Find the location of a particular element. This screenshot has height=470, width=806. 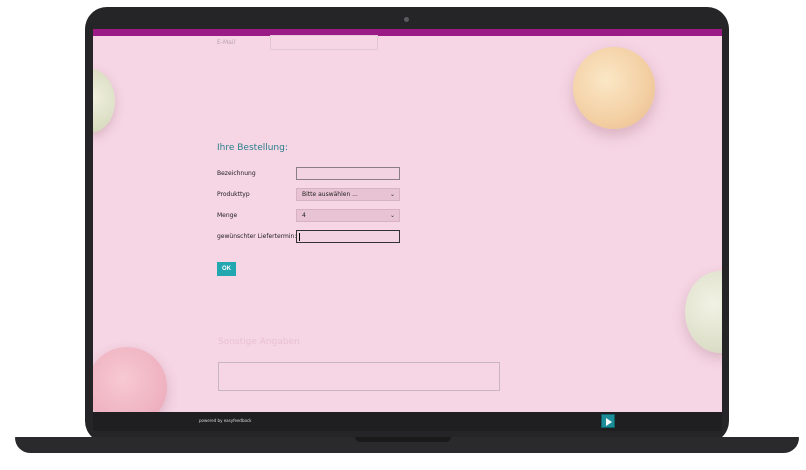

delivery-date-label: gewünschter Liefertermin: is located at coordinates (257, 236).